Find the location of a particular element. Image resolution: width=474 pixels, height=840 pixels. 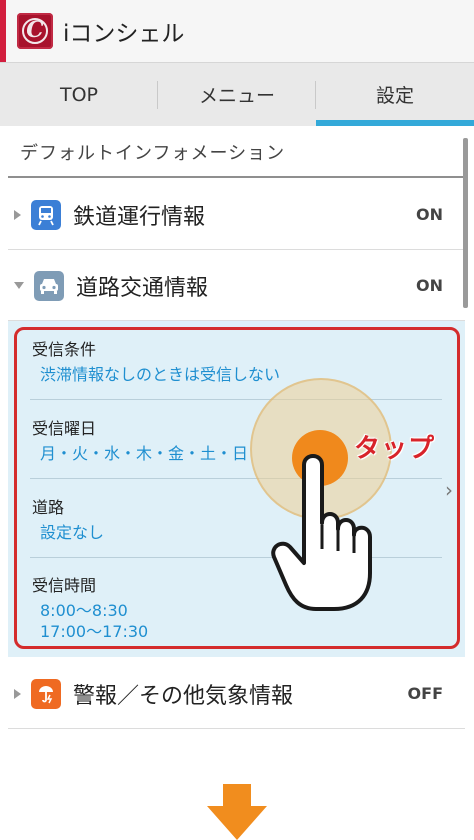

scrollbar is located at coordinates (465, 223).